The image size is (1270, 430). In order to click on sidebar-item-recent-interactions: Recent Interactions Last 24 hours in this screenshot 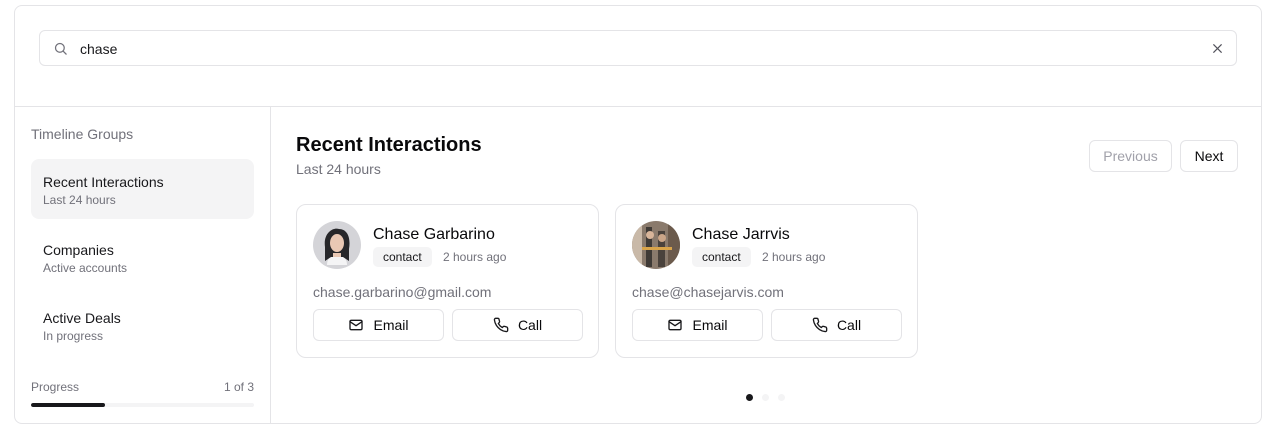, I will do `click(142, 189)`.